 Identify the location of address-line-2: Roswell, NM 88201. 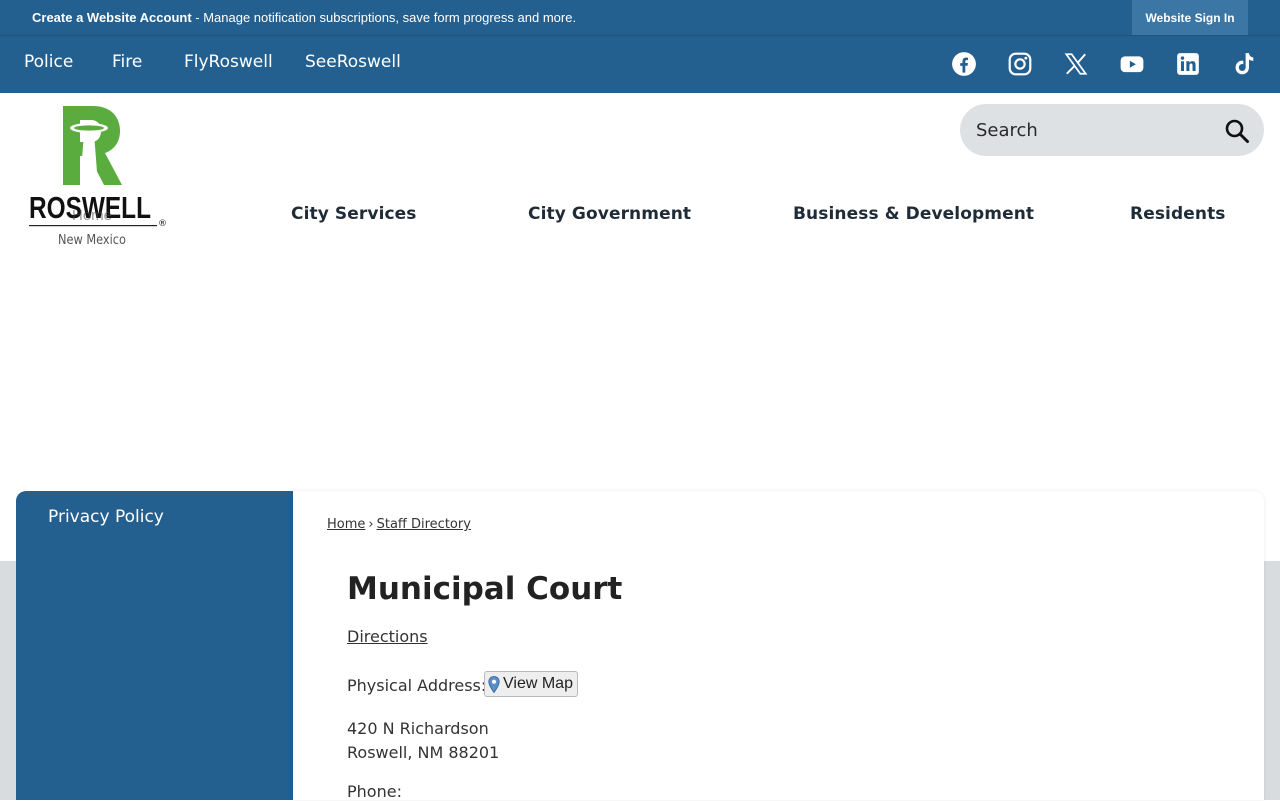
(423, 752).